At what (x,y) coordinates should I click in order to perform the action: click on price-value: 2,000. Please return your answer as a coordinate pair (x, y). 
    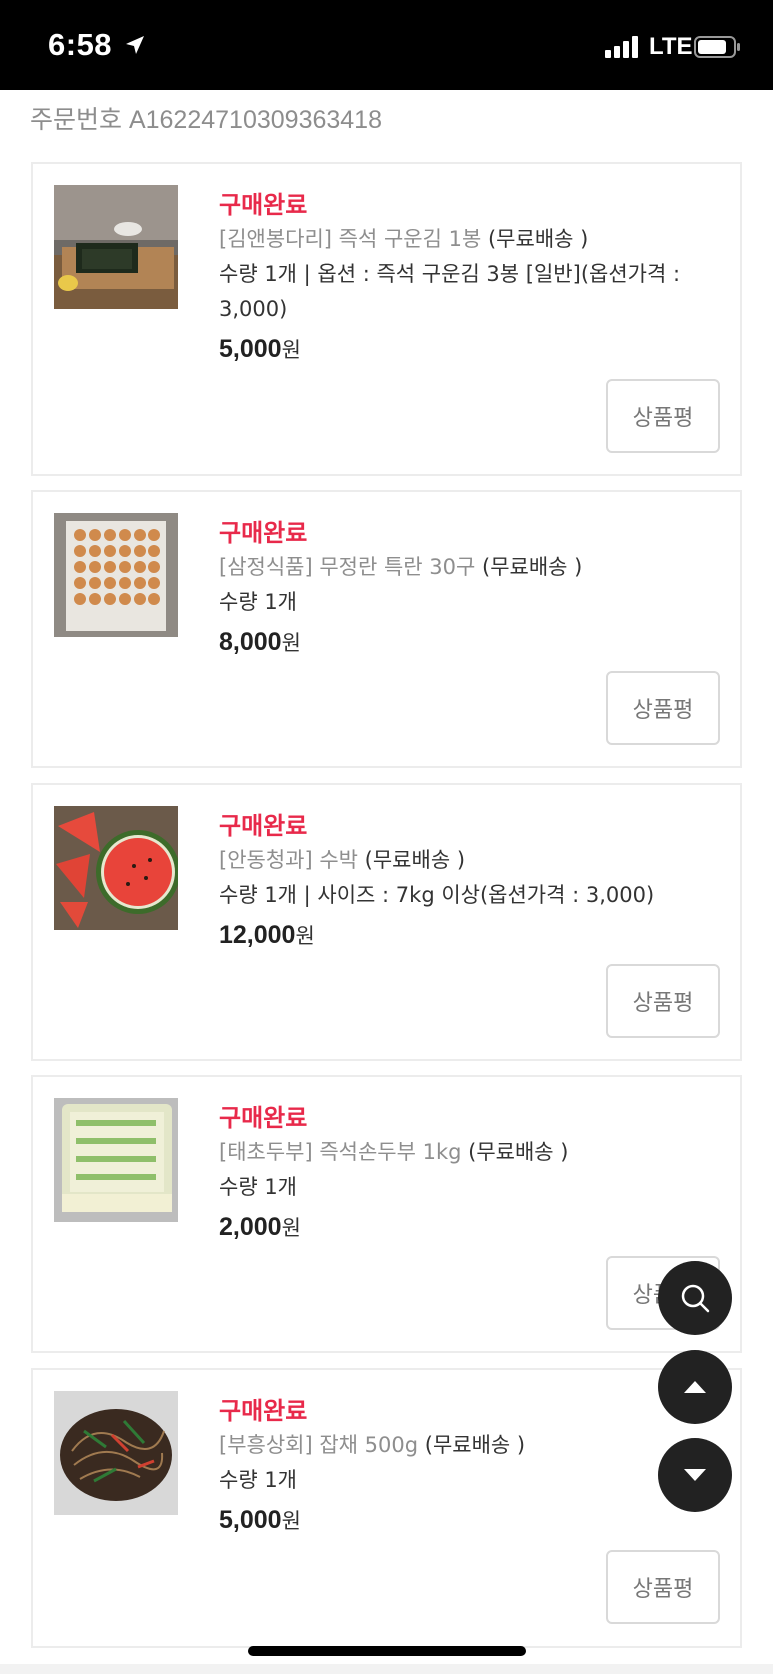
    Looking at the image, I should click on (250, 1227).